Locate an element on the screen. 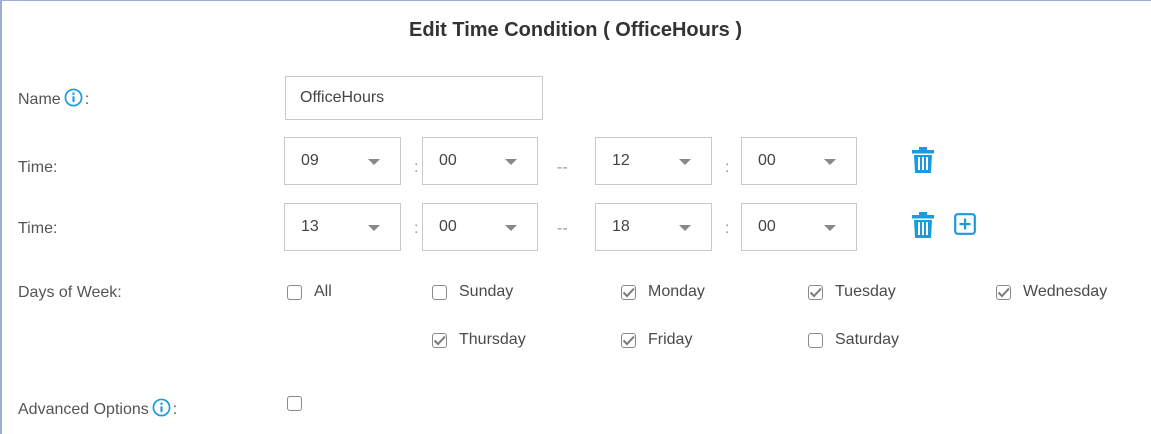  start-hour-value: 09 is located at coordinates (310, 160).